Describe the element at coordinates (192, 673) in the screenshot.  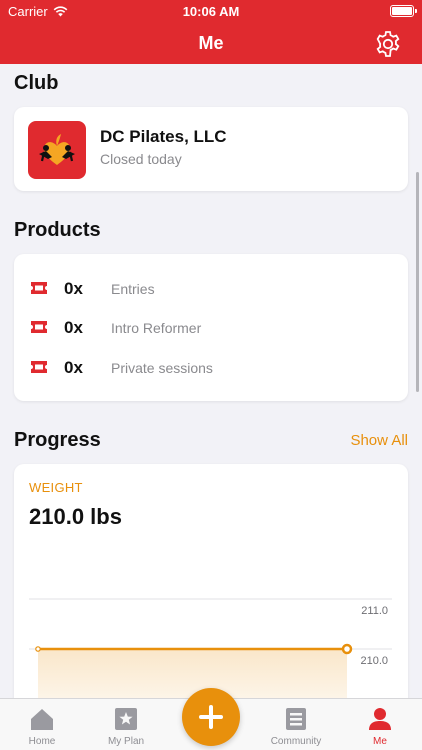
I see `series-area` at that location.